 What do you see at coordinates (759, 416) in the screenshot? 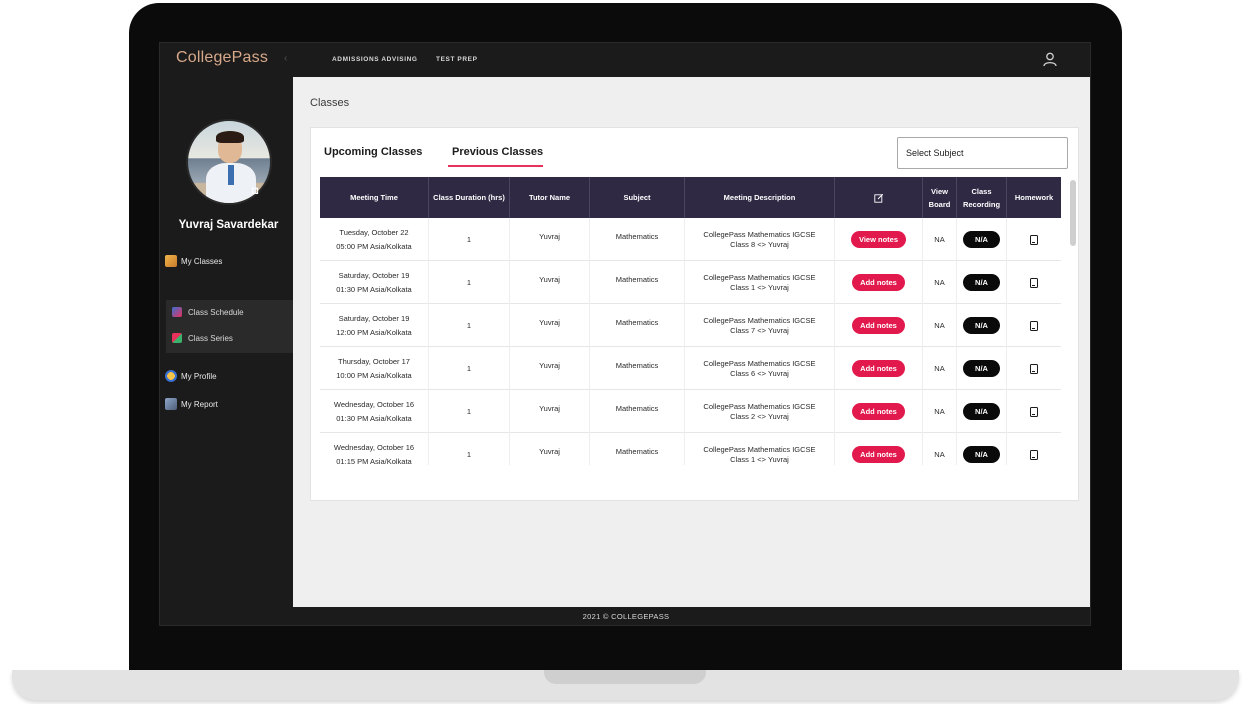
I see `description-line: Class 2 <> Yuvraj` at bounding box center [759, 416].